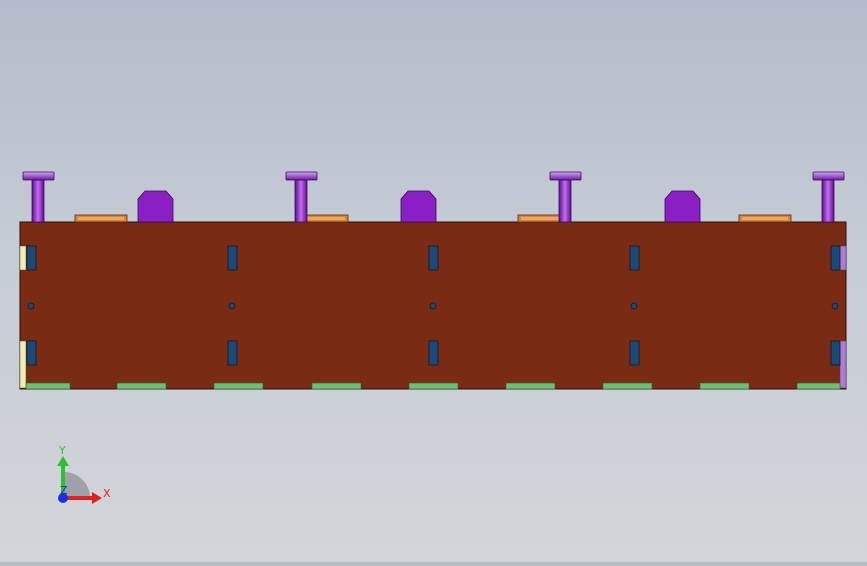 This screenshot has height=566, width=867. I want to click on coordinate-triad: Y X Z, so click(85, 480).